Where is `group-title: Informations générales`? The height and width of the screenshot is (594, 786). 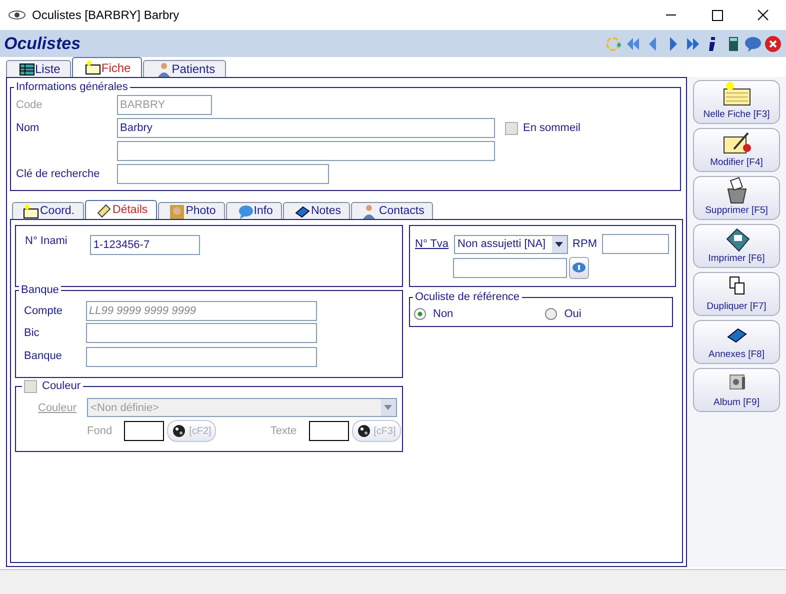
group-title: Informations générales is located at coordinates (72, 87).